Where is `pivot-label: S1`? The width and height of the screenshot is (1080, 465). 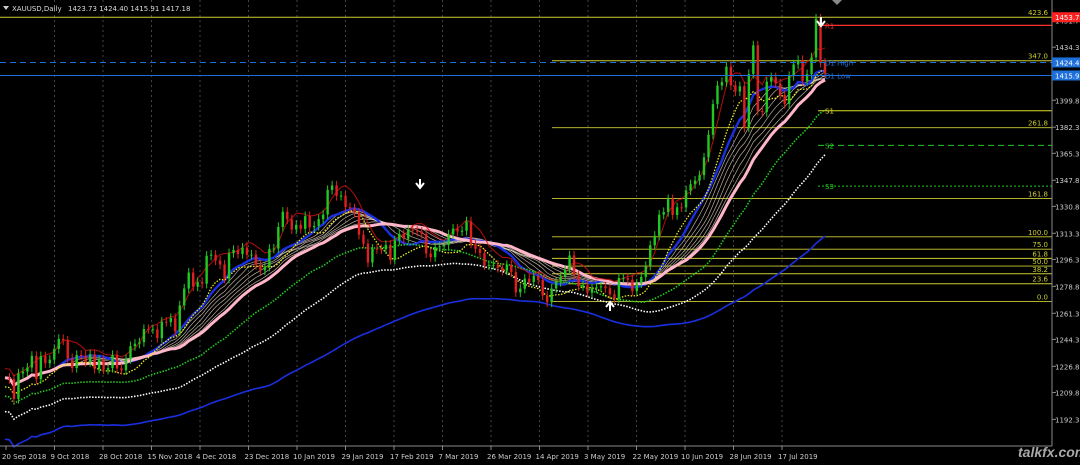 pivot-label: S1 is located at coordinates (829, 112).